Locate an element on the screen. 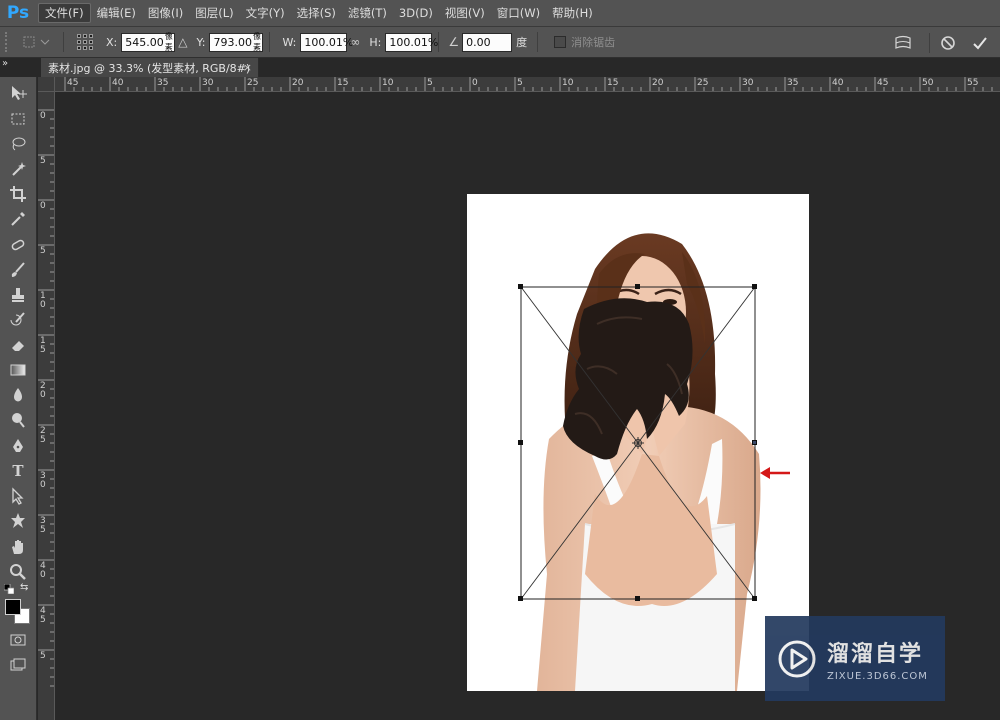  height-field: 100.01% is located at coordinates (411, 42).